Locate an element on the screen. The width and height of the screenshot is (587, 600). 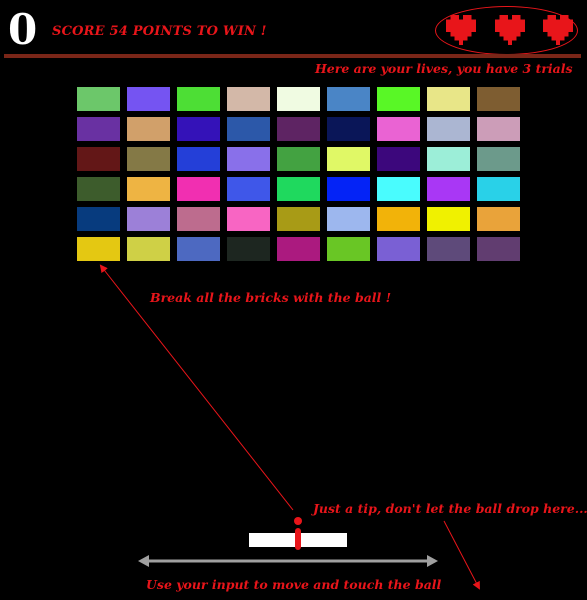
double-arrow-icon is located at coordinates (288, 561).